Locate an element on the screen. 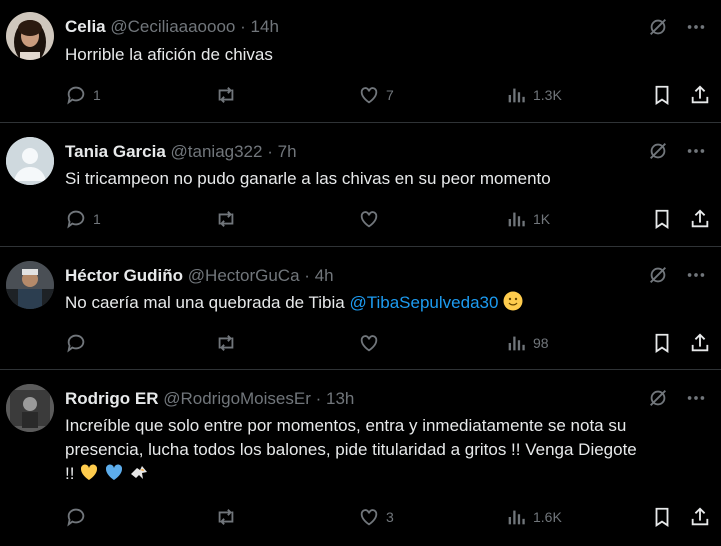 The image size is (721, 546). like-count: 7 is located at coordinates (390, 95).